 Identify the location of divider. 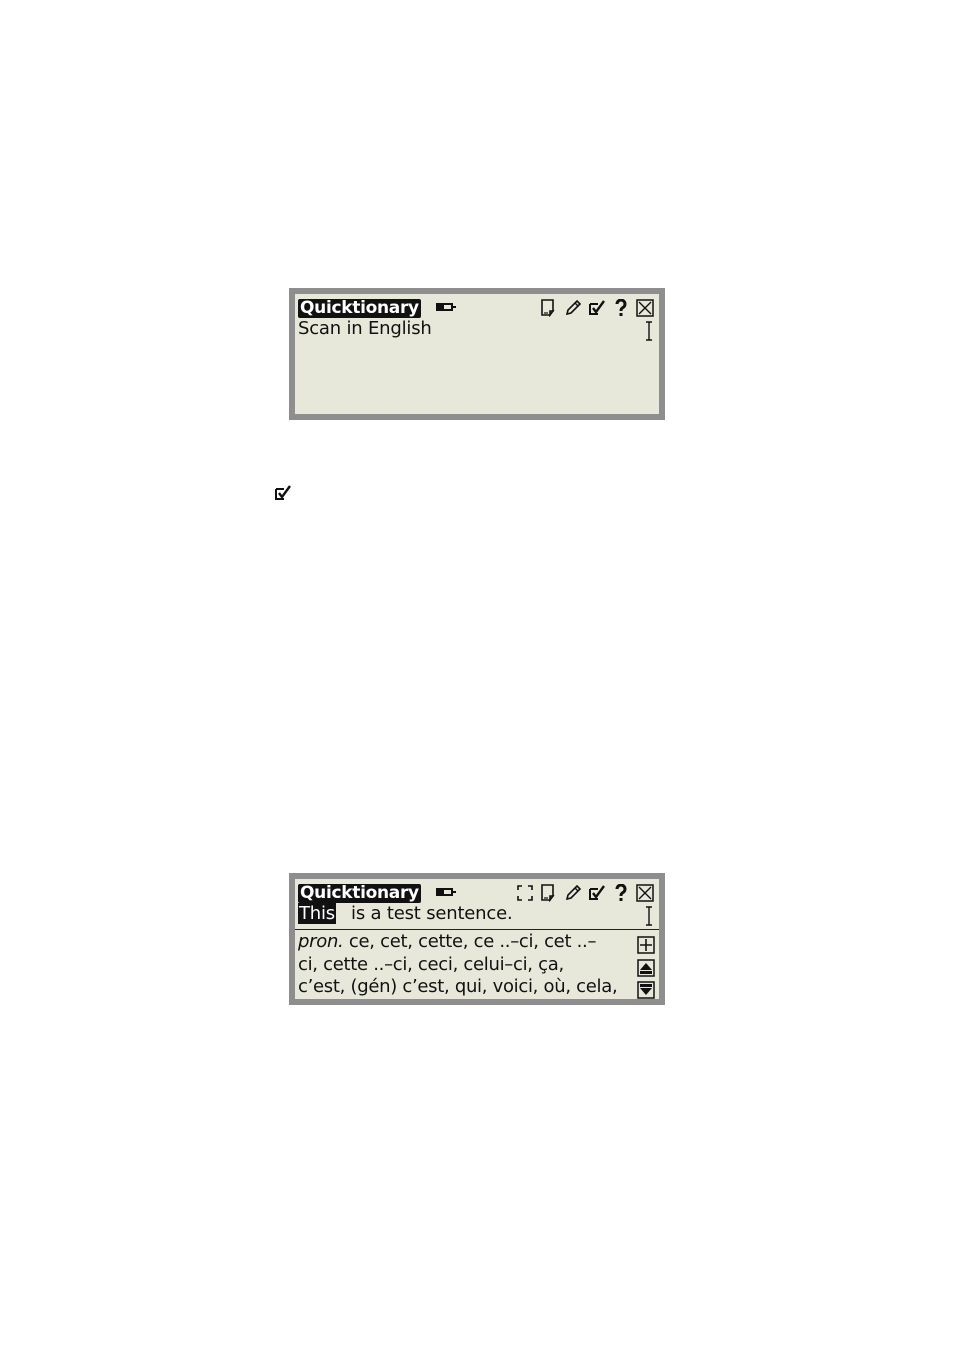
(477, 929).